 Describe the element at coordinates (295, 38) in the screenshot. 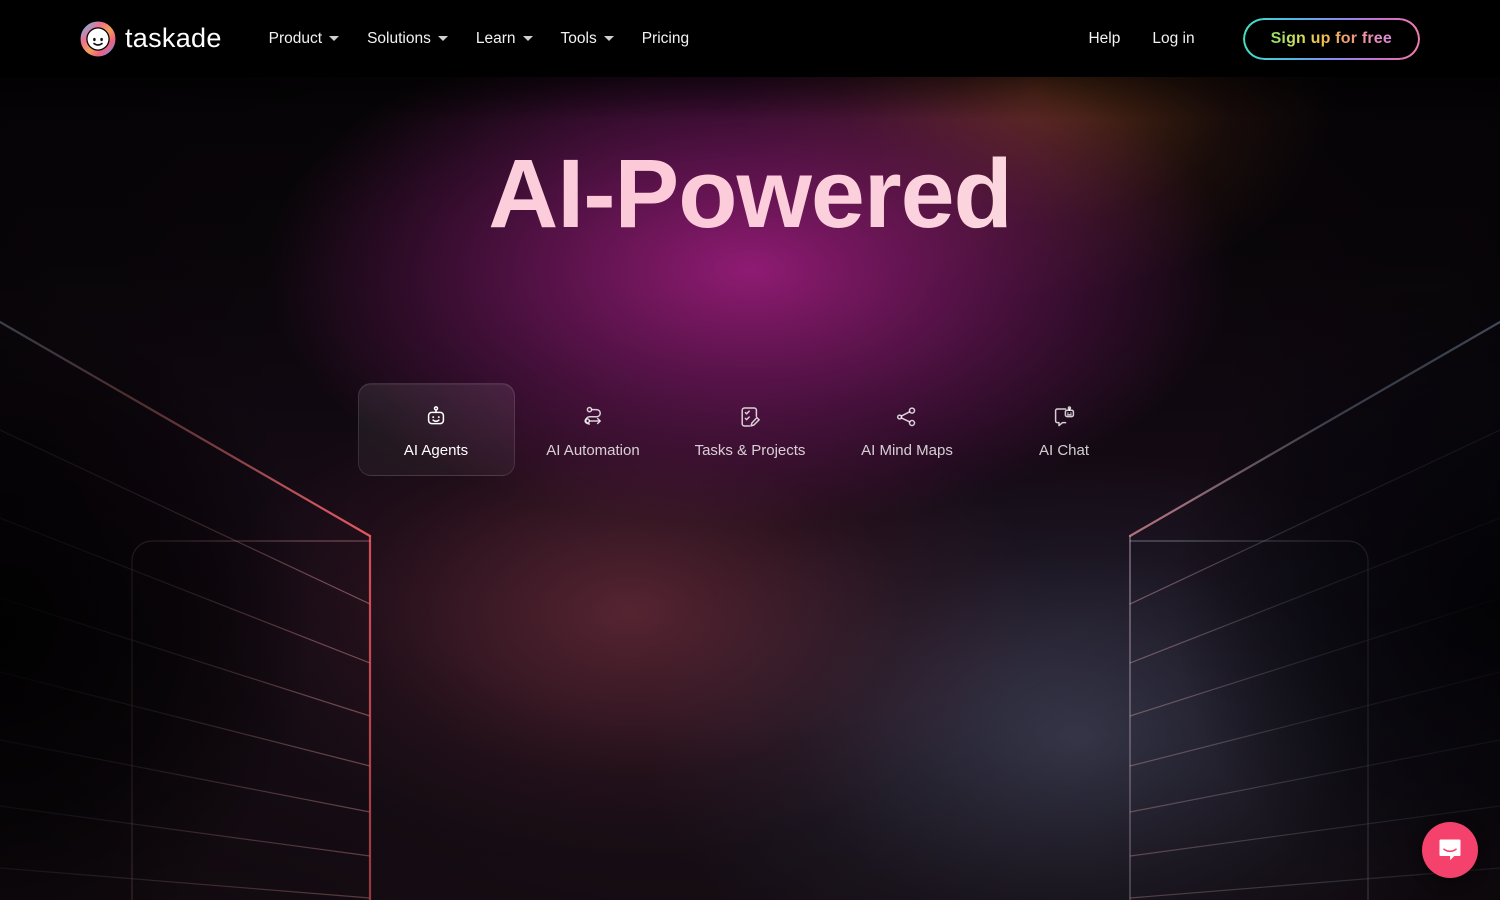

I see `nav-item-product-label: Product` at that location.